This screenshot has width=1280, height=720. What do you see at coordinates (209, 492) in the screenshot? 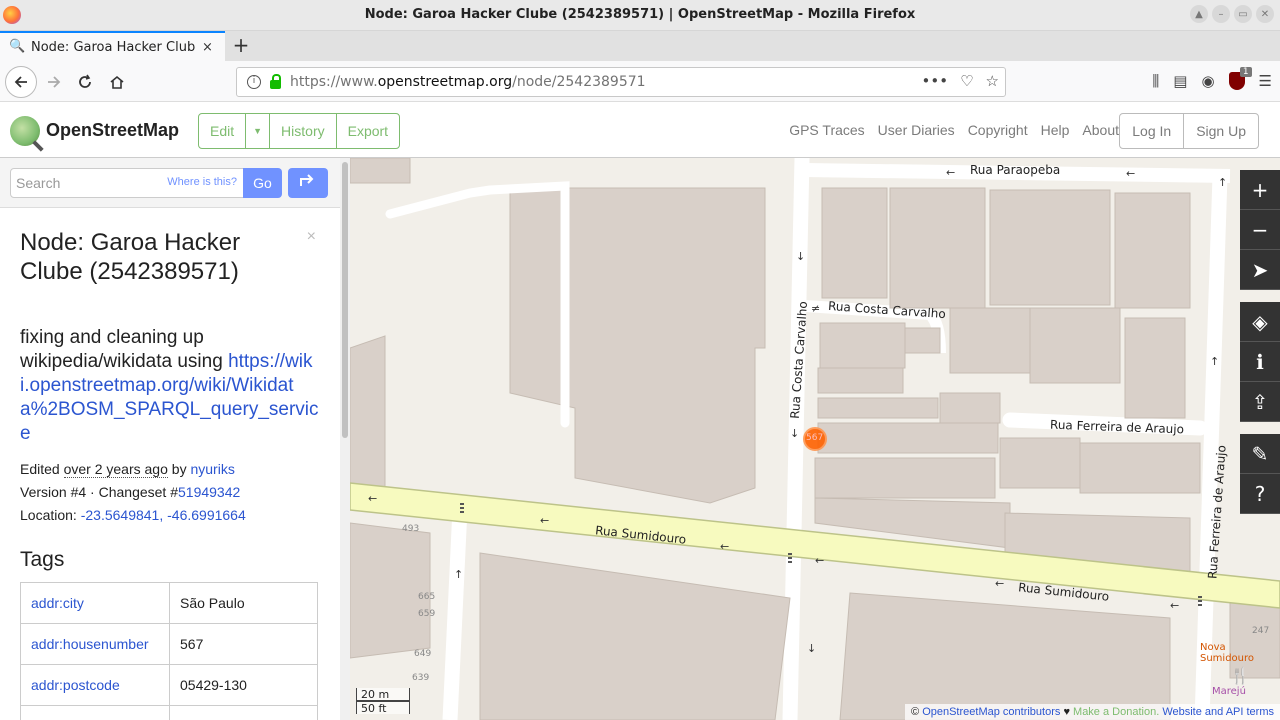
I see `changeset-link: 51949342` at bounding box center [209, 492].